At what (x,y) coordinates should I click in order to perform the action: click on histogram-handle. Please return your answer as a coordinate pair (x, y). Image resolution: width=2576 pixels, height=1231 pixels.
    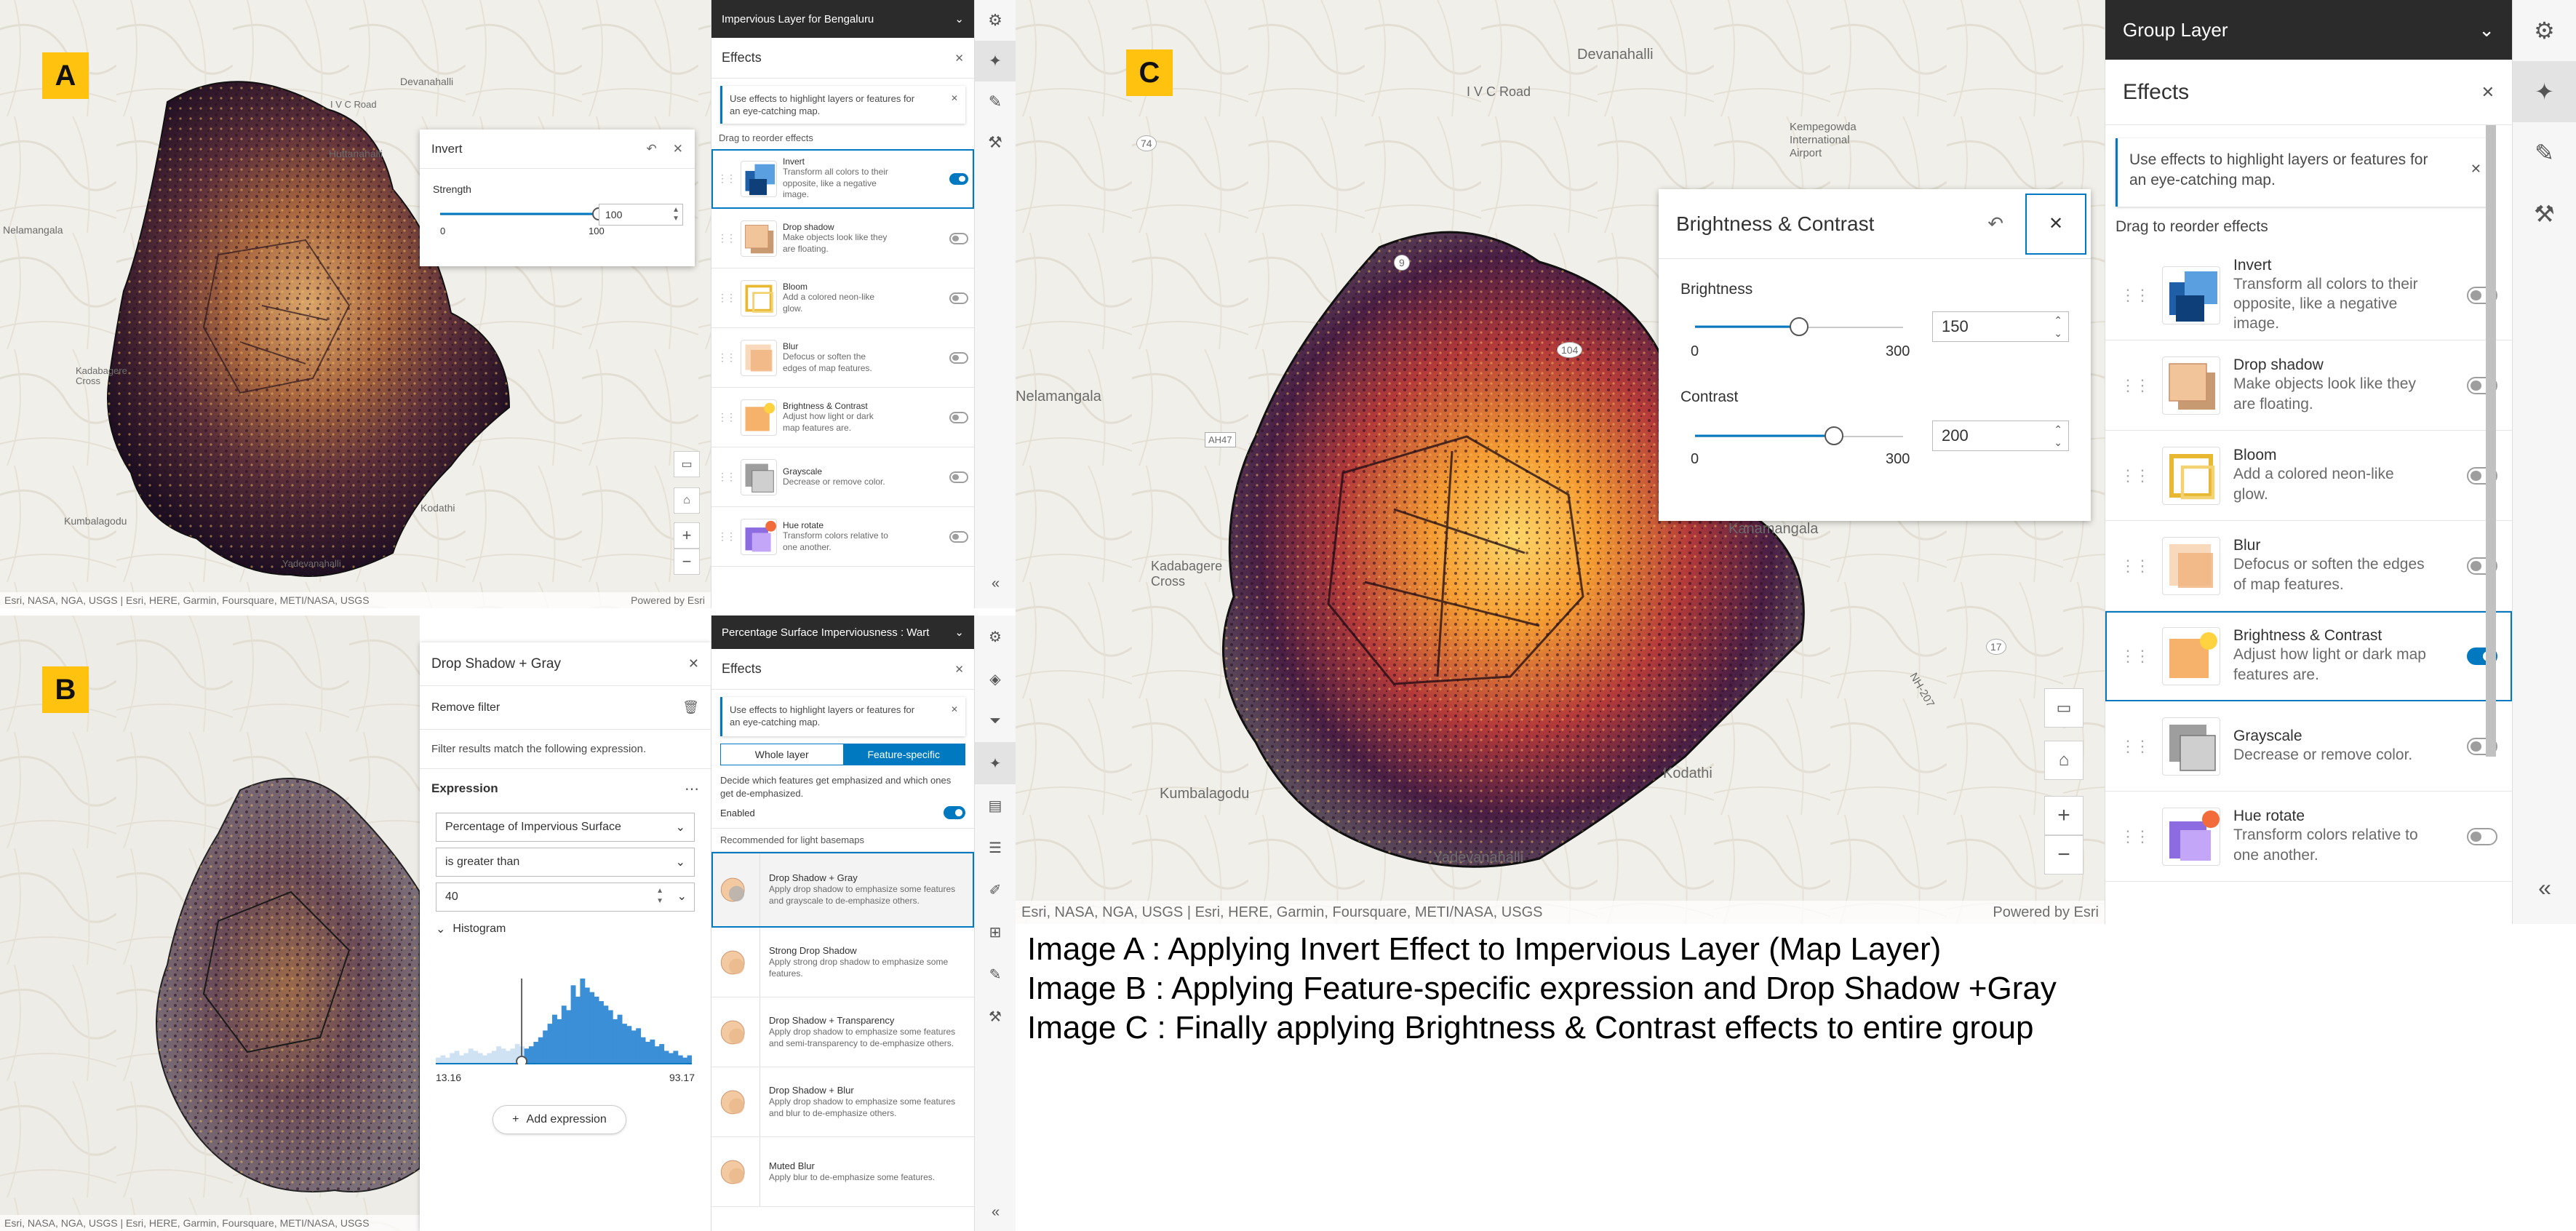
    Looking at the image, I should click on (522, 1060).